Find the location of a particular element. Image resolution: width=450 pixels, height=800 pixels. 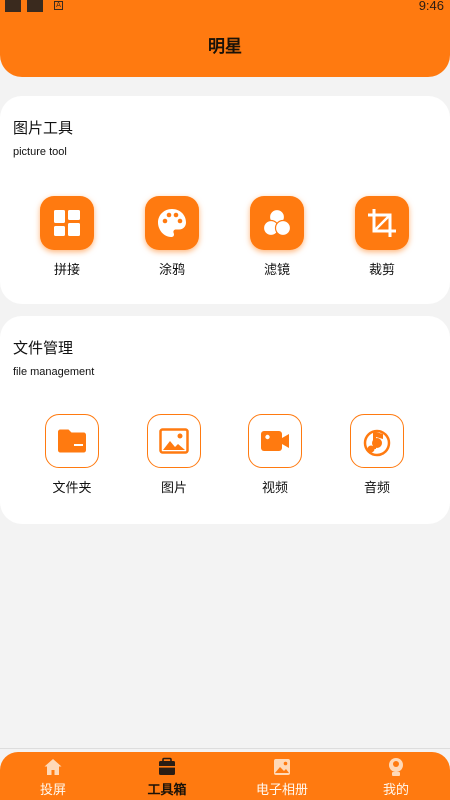

sim-icon is located at coordinates (35, 6).